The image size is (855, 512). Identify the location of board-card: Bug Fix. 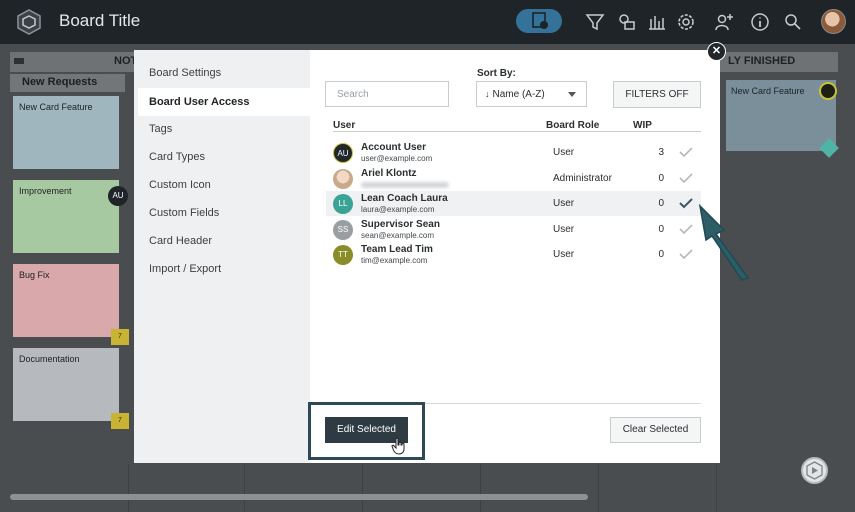
(66, 300).